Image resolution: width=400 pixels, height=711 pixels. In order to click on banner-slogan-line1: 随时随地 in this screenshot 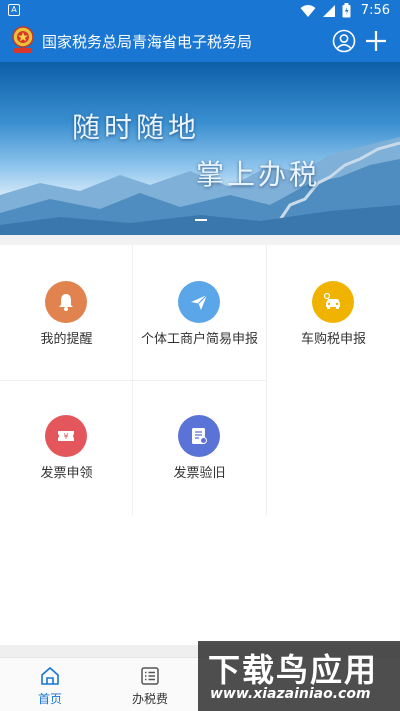, I will do `click(136, 127)`.